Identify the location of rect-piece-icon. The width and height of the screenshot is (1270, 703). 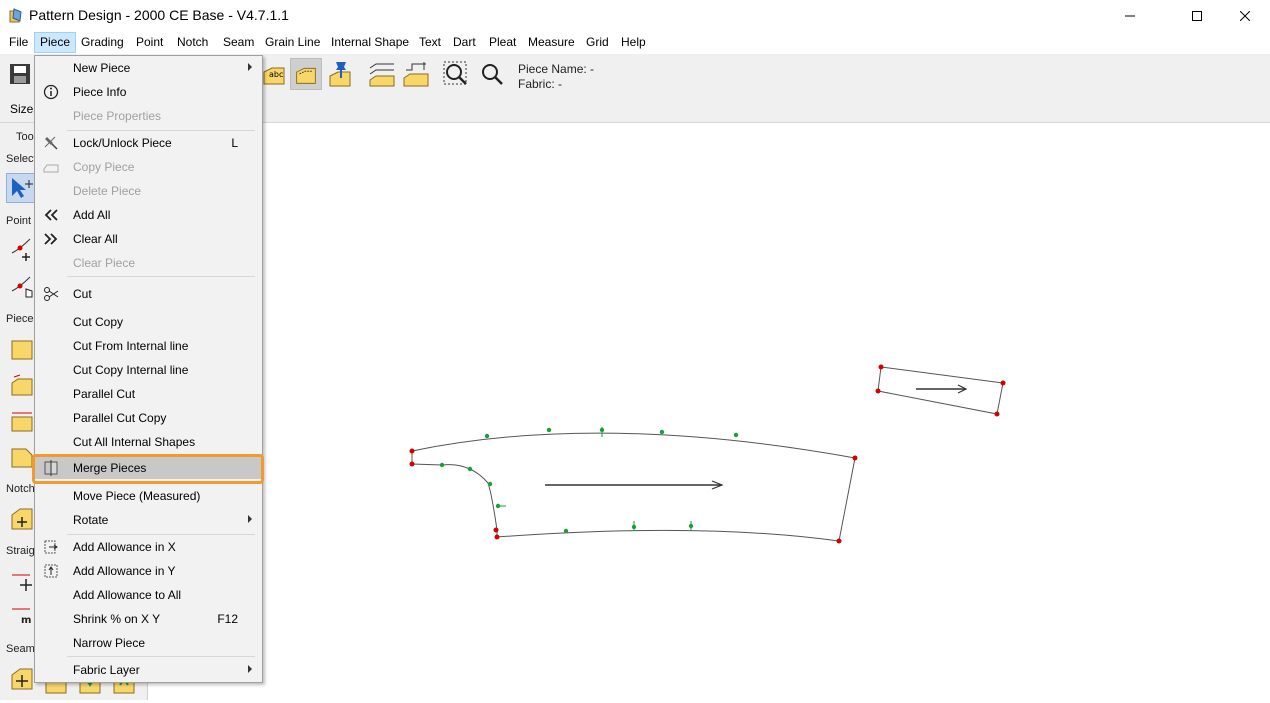
(22, 350).